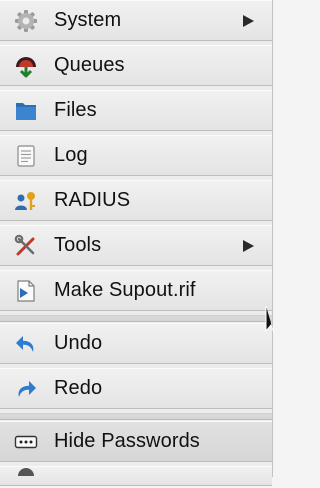 This screenshot has height=488, width=320. Describe the element at coordinates (26, 389) in the screenshot. I see `redo-arrow-icon` at that location.